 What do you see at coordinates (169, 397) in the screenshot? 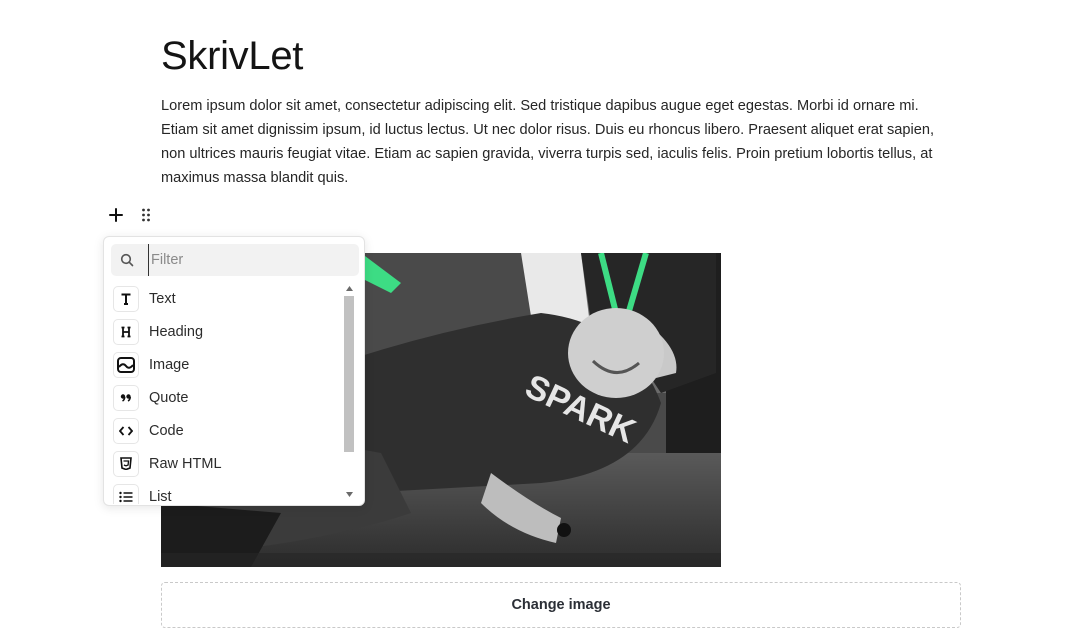
I see `menu-item-label: Quote` at bounding box center [169, 397].